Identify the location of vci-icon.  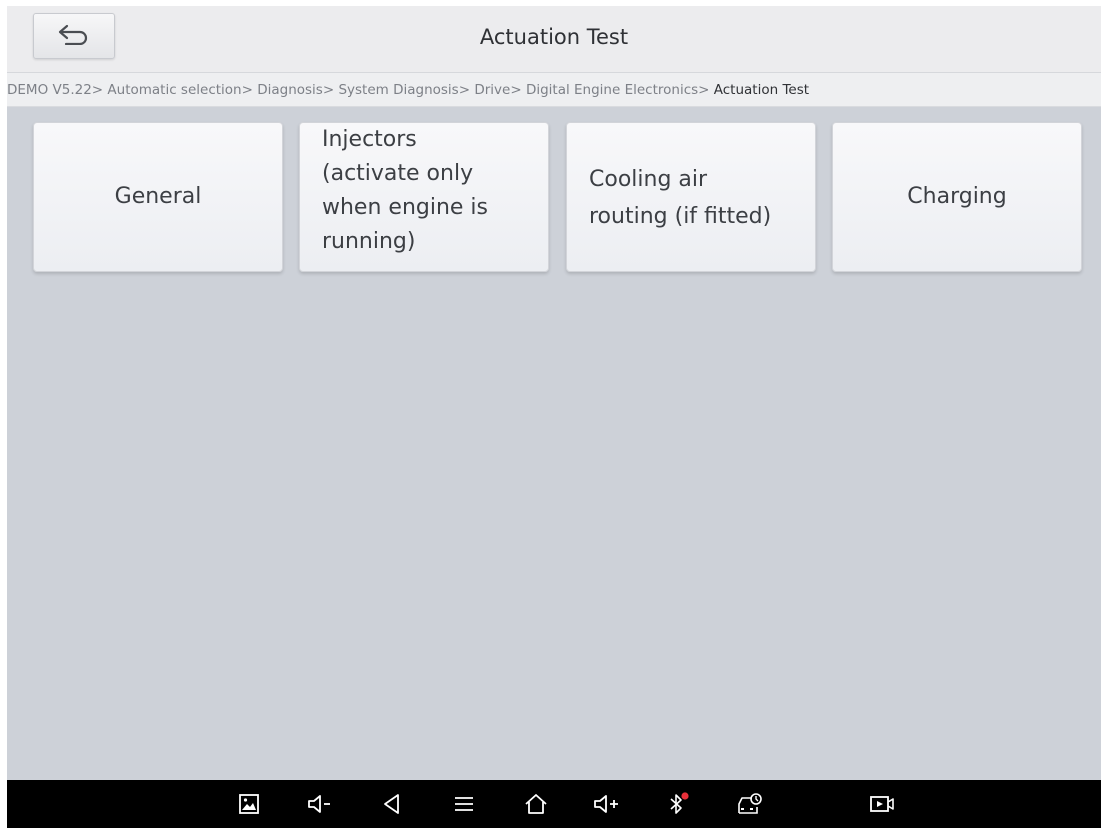
(750, 804).